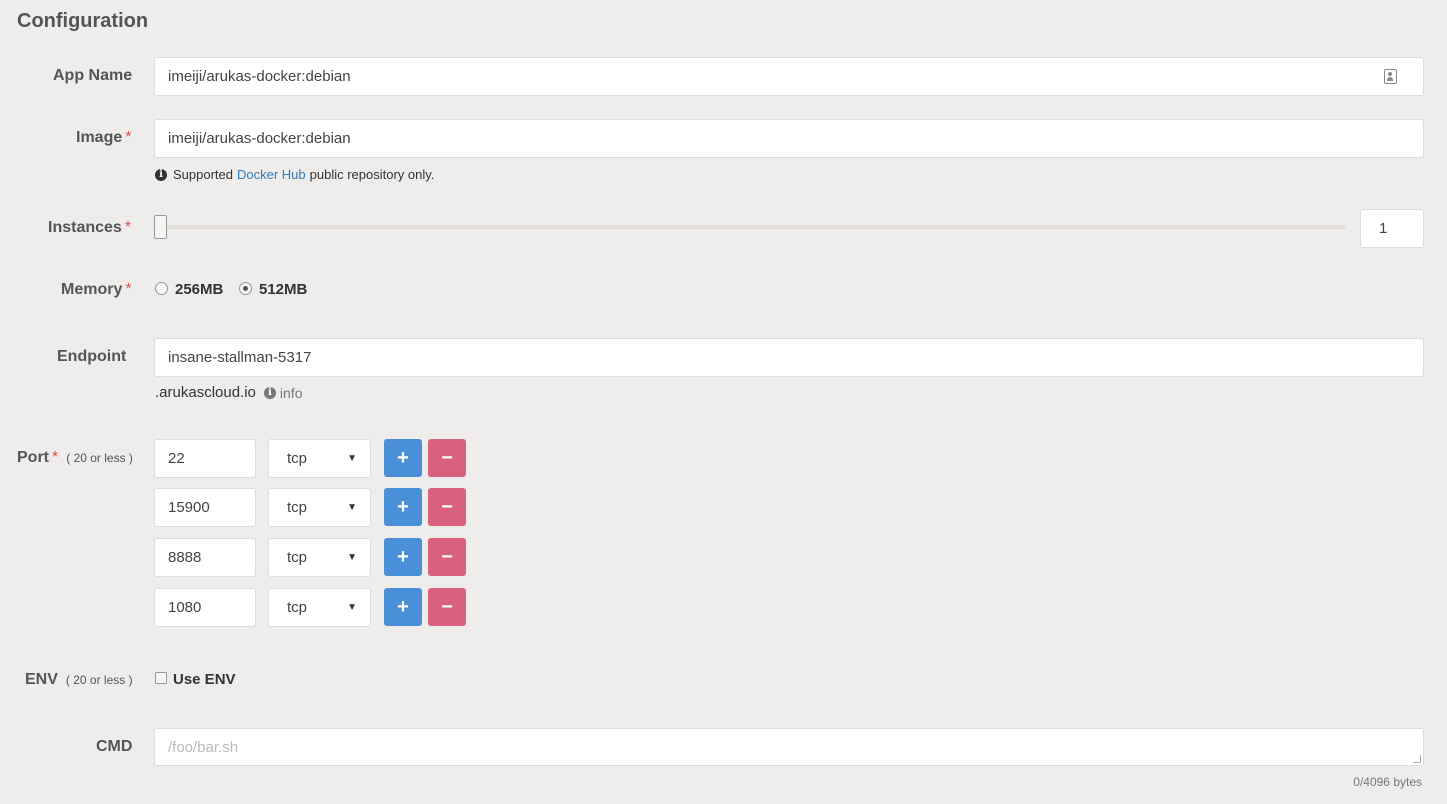 The width and height of the screenshot is (1447, 804). What do you see at coordinates (205, 607) in the screenshot?
I see `port-number-input: 1080` at bounding box center [205, 607].